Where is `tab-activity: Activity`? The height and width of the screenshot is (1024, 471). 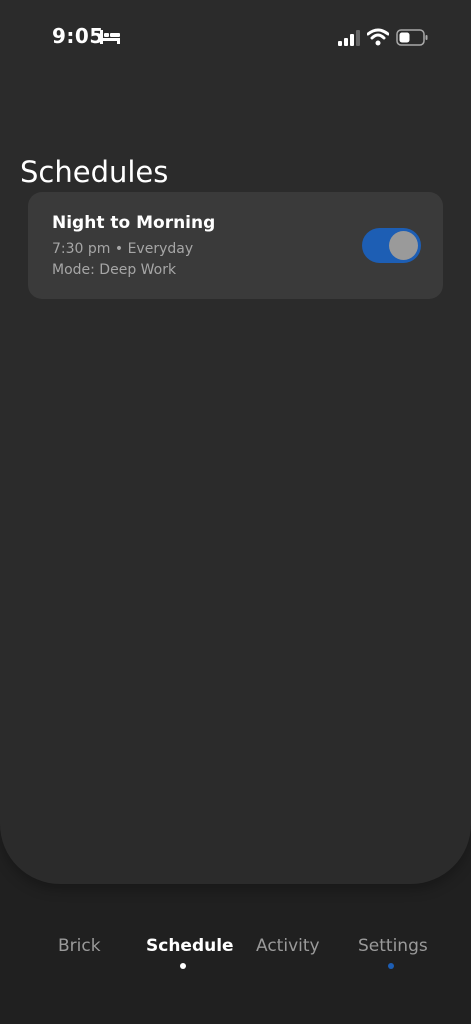 tab-activity: Activity is located at coordinates (288, 946).